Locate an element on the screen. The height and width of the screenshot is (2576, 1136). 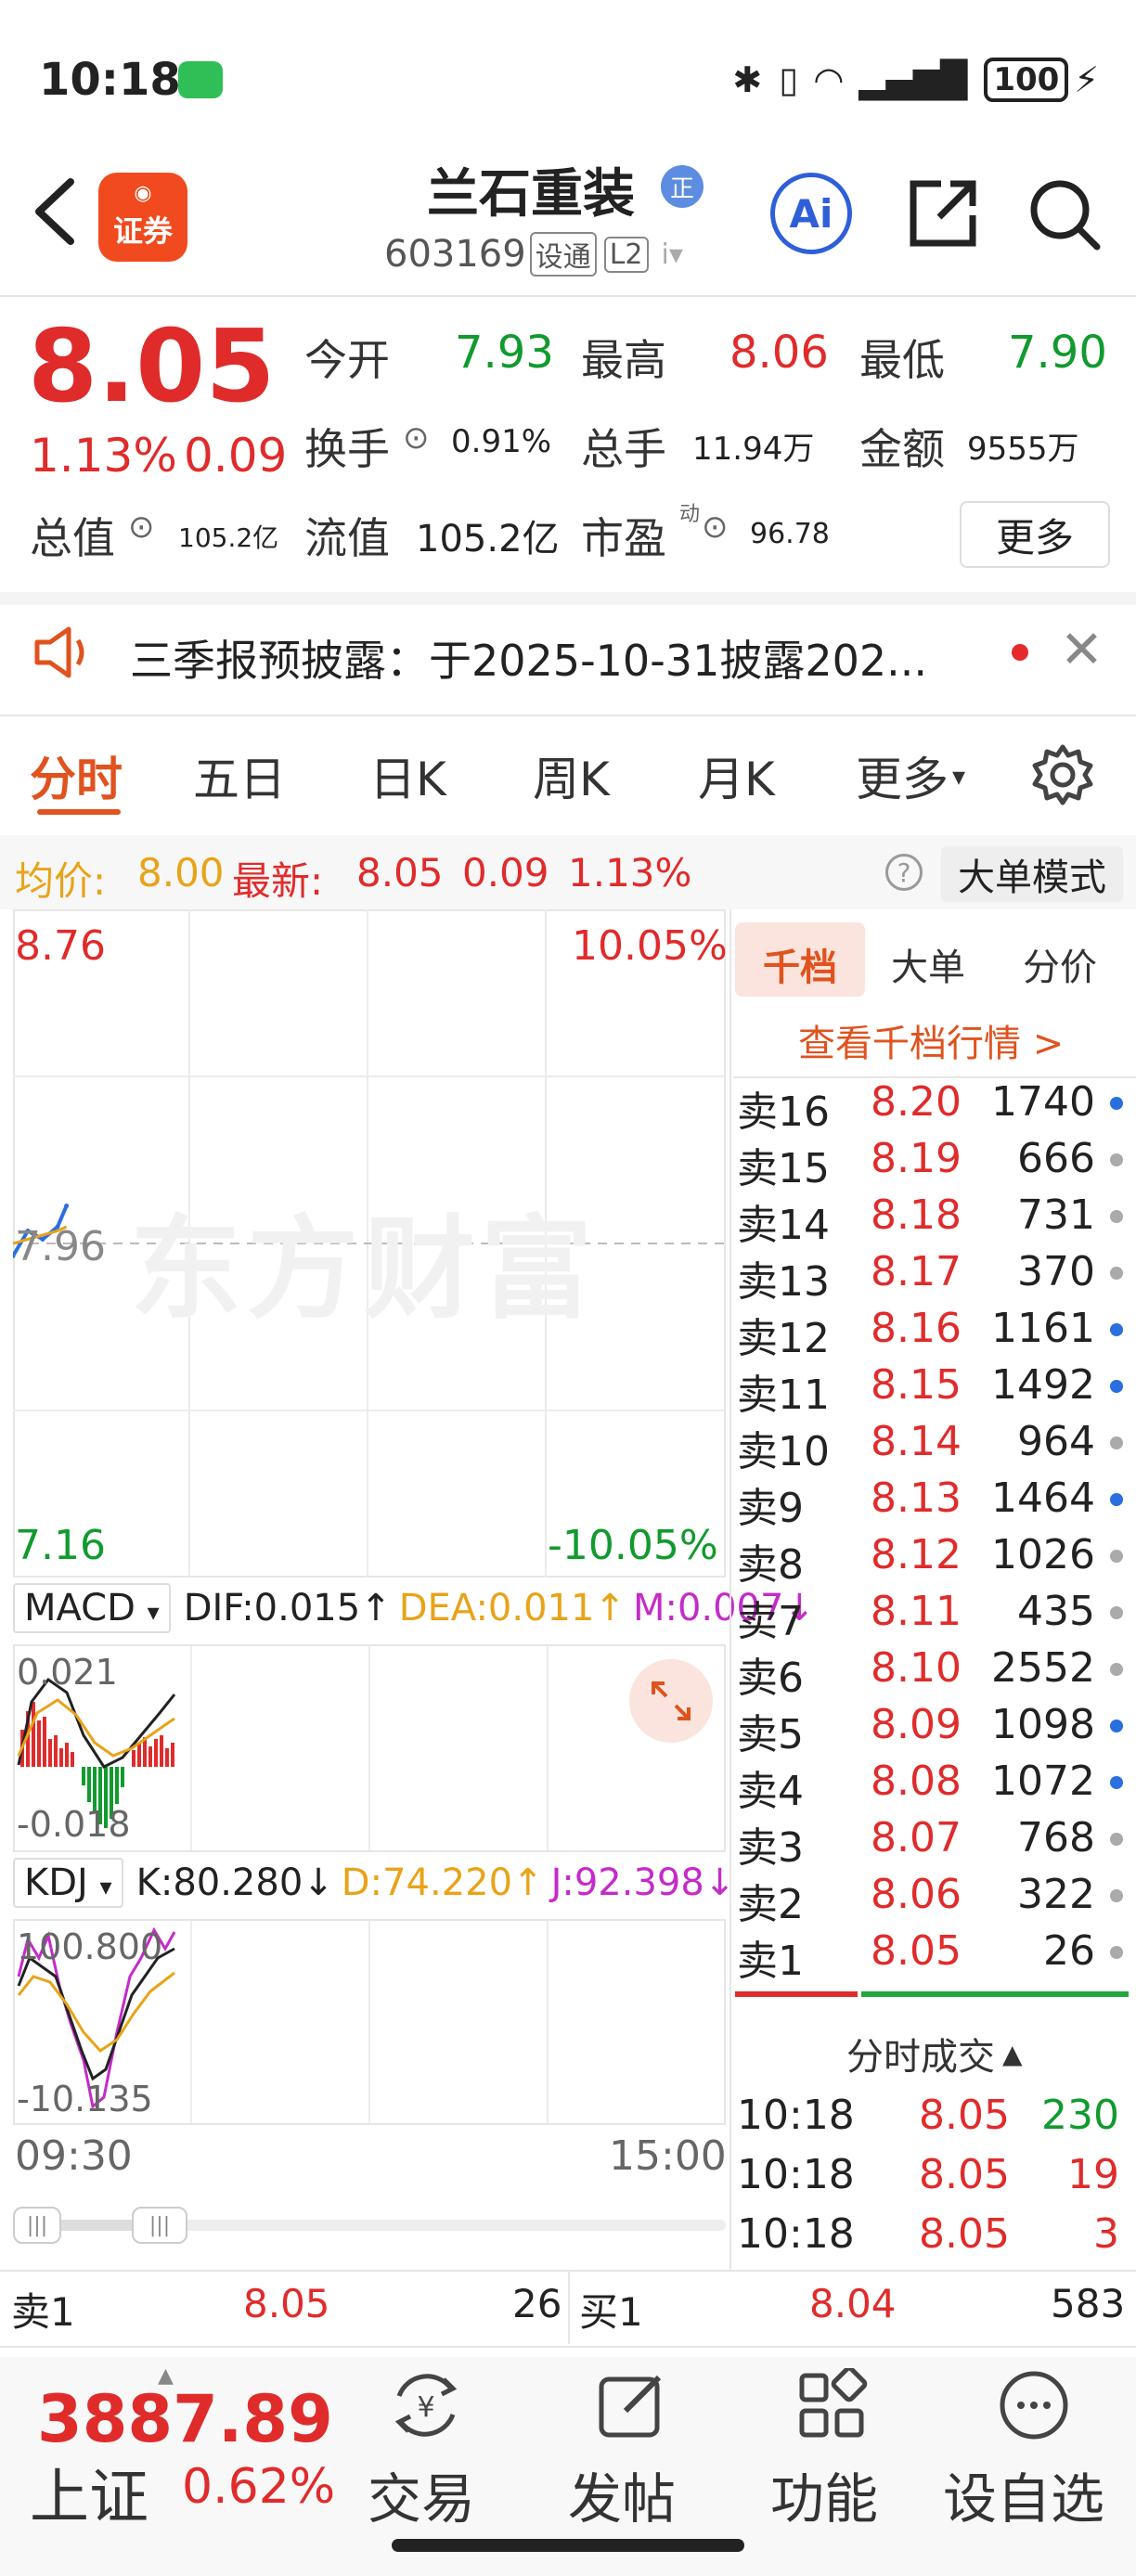
ai-assistant-button: Ai is located at coordinates (811, 213).